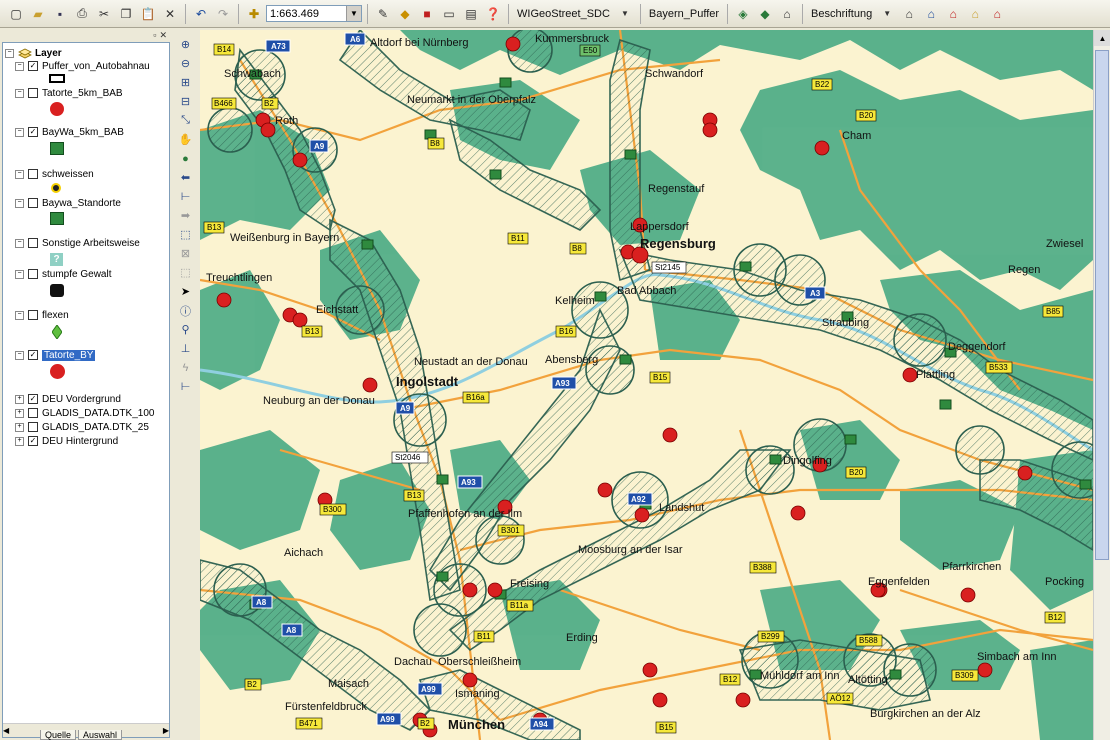 The height and width of the screenshot is (740, 1110). I want to click on layer-dropdown: WIGeoStreet_SDC, so click(563, 14).